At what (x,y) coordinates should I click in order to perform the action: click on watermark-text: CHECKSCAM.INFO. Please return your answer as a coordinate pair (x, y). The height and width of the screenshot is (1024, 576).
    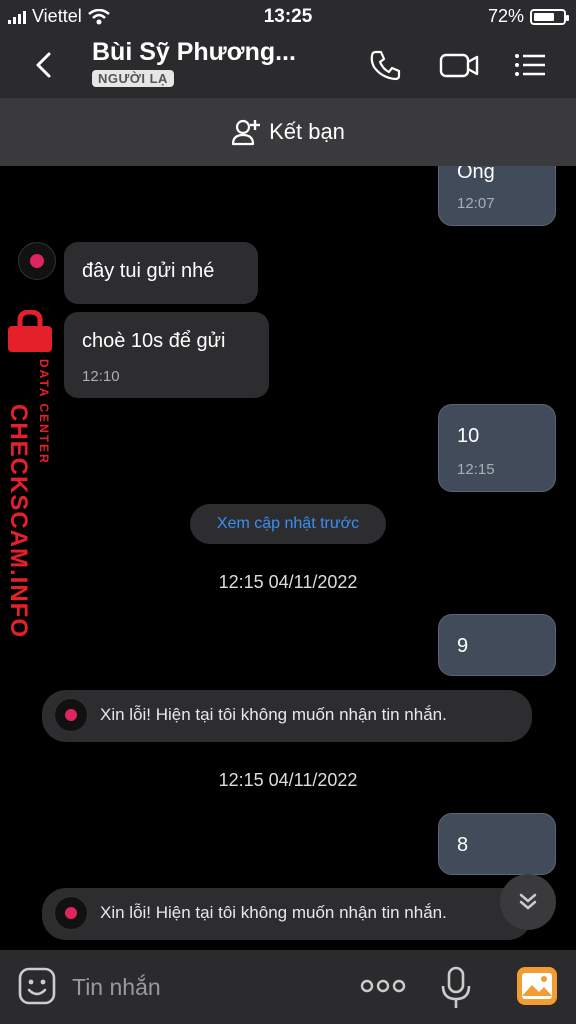
    Looking at the image, I should click on (18, 521).